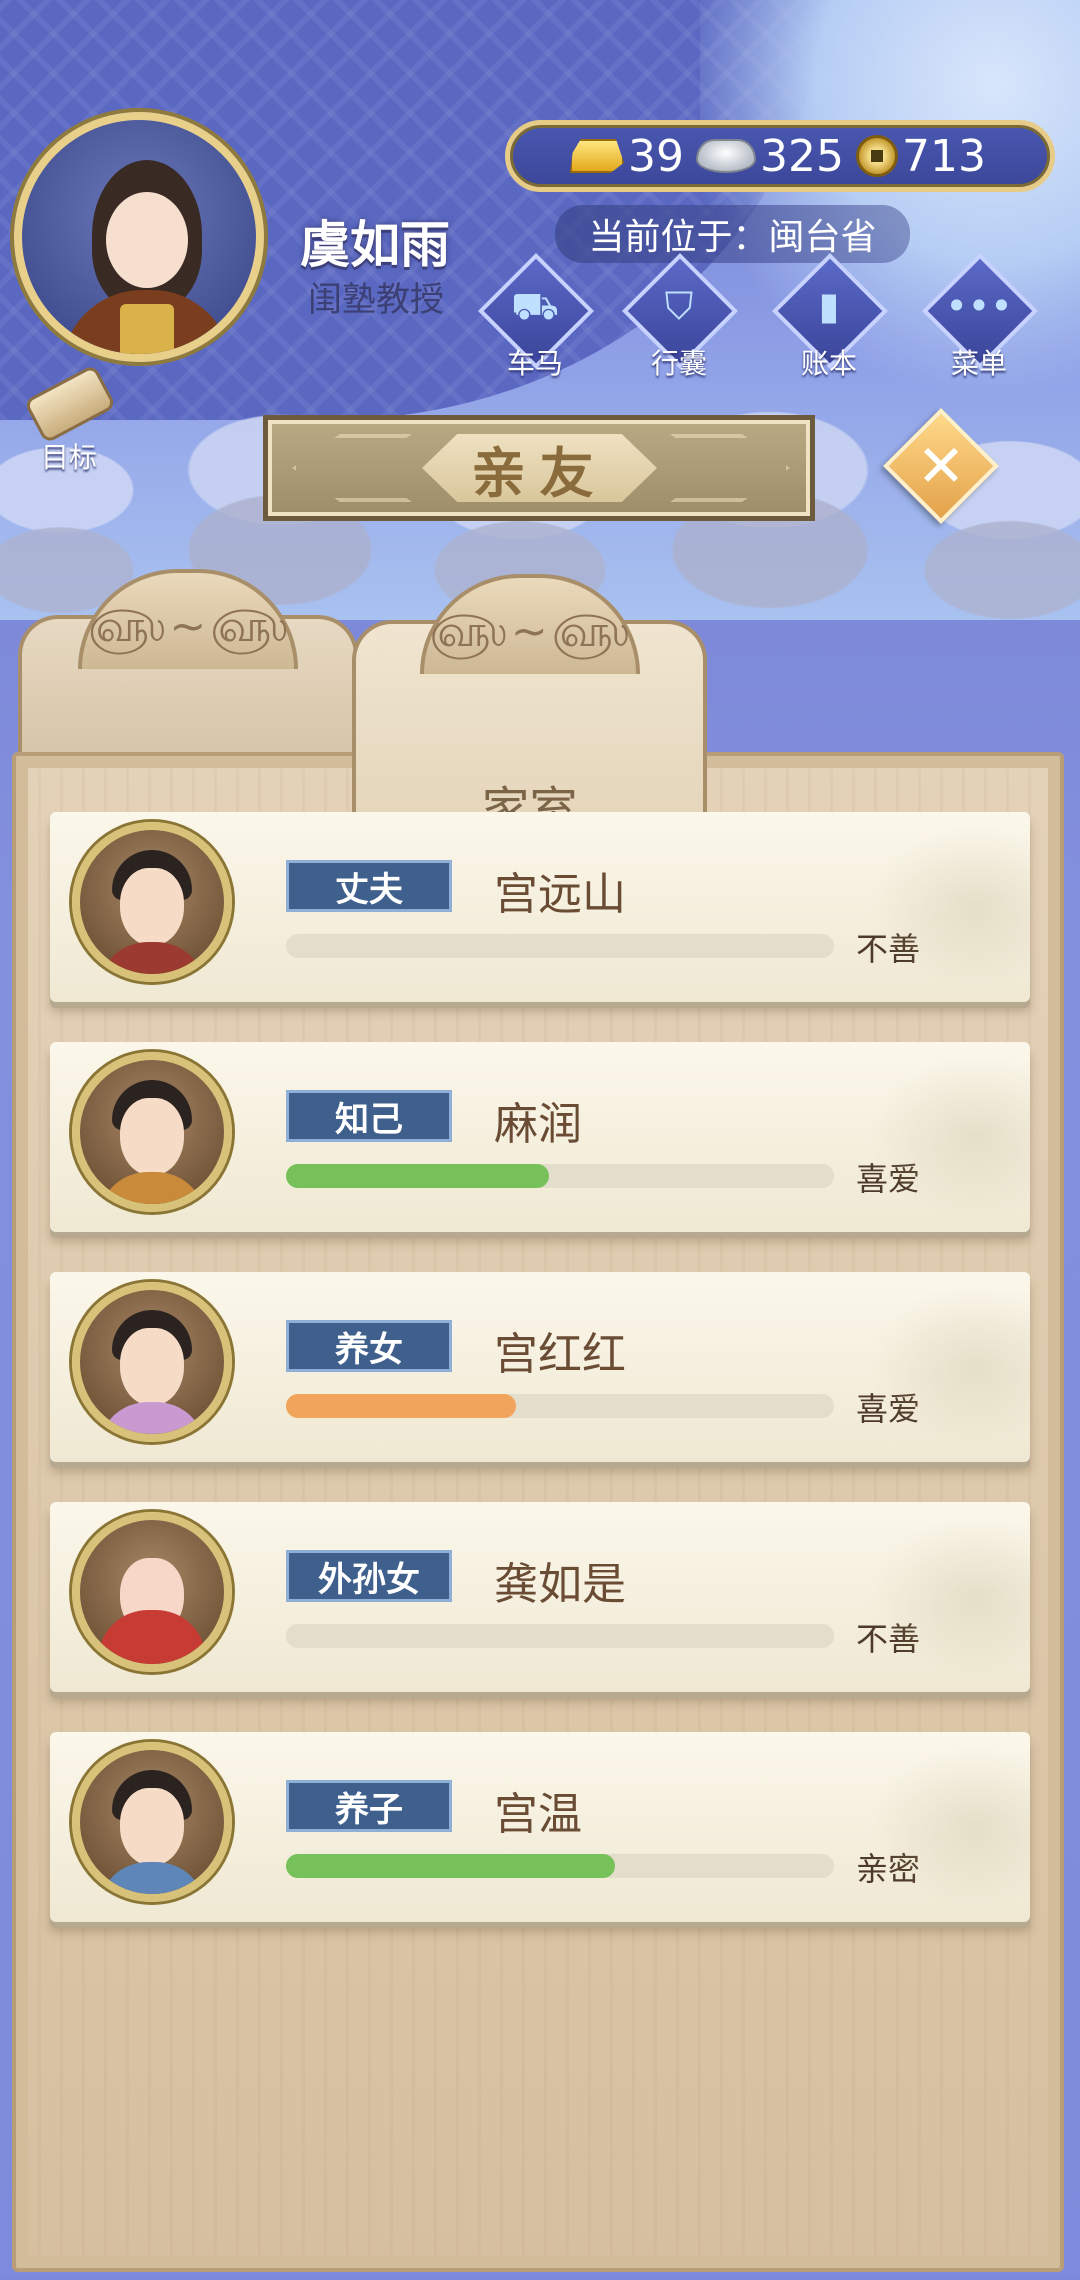 The image size is (1080, 2280). I want to click on relative-row: 丈夫 宫远山 不善, so click(540, 907).